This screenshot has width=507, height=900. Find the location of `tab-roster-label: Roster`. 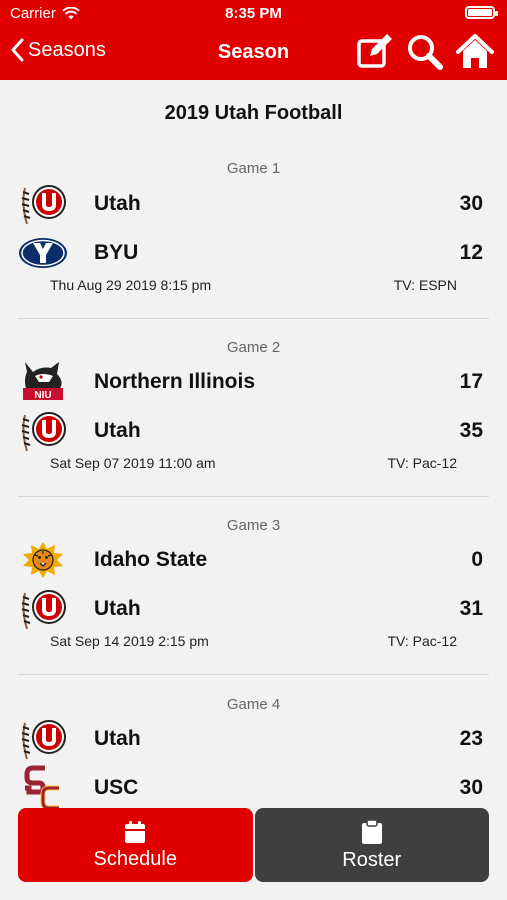

tab-roster-label: Roster is located at coordinates (372, 859).